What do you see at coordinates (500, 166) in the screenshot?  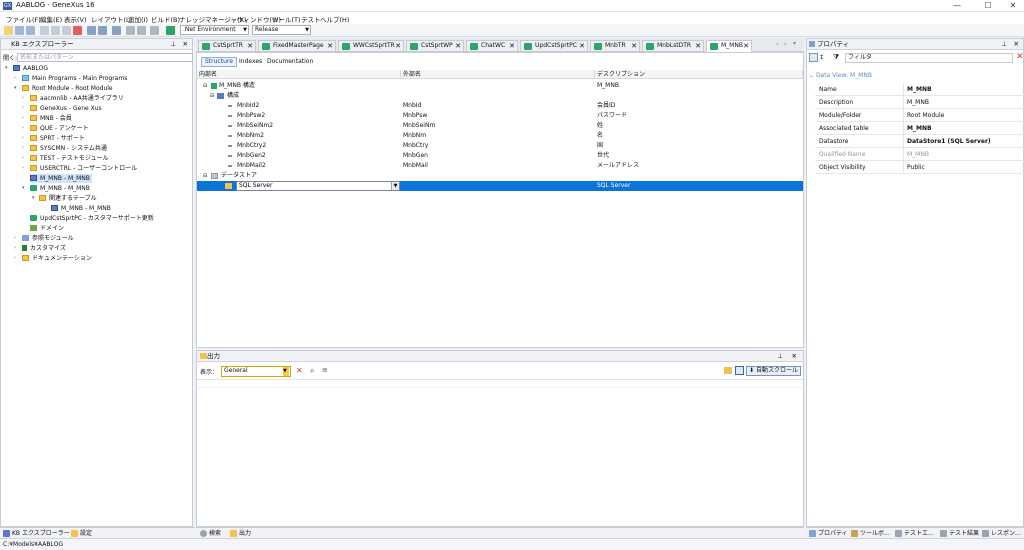 I see `table-row: MnbMail2 MnbMail メールアドレス` at bounding box center [500, 166].